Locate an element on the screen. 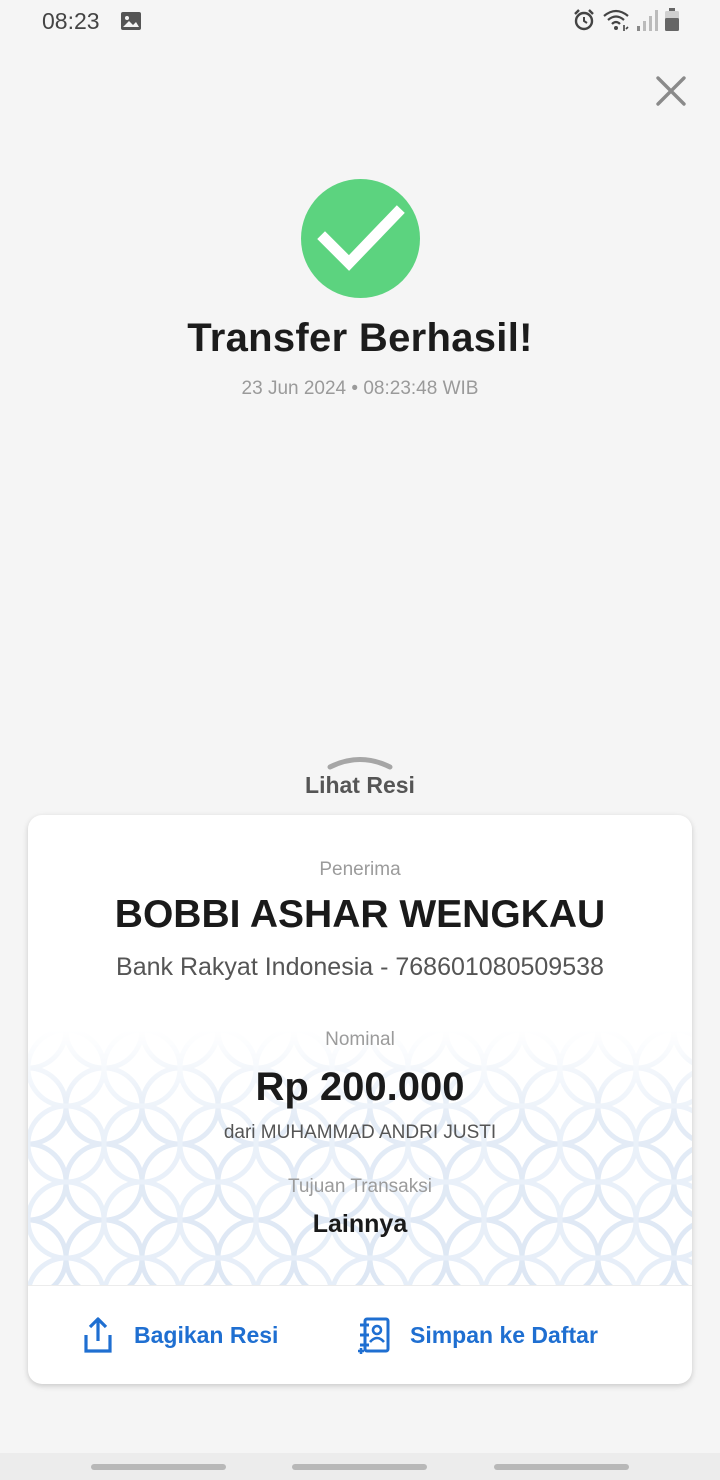  status-icons is located at coordinates (626, 20).